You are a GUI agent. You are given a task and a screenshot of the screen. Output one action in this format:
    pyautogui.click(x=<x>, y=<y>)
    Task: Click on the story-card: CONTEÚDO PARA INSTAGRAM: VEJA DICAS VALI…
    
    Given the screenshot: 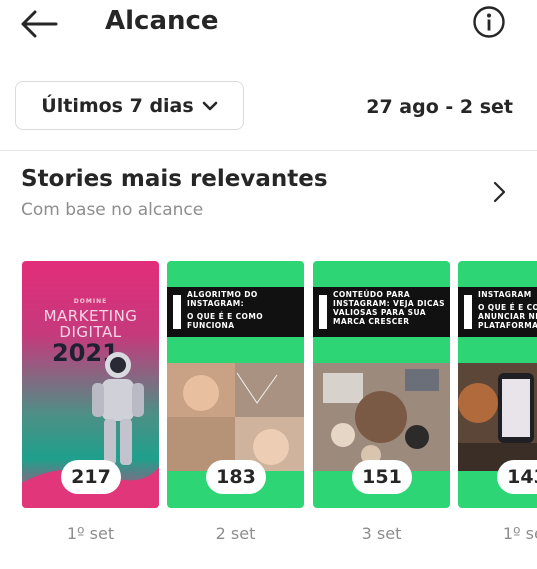 What is the action you would take?
    pyautogui.click(x=381, y=384)
    